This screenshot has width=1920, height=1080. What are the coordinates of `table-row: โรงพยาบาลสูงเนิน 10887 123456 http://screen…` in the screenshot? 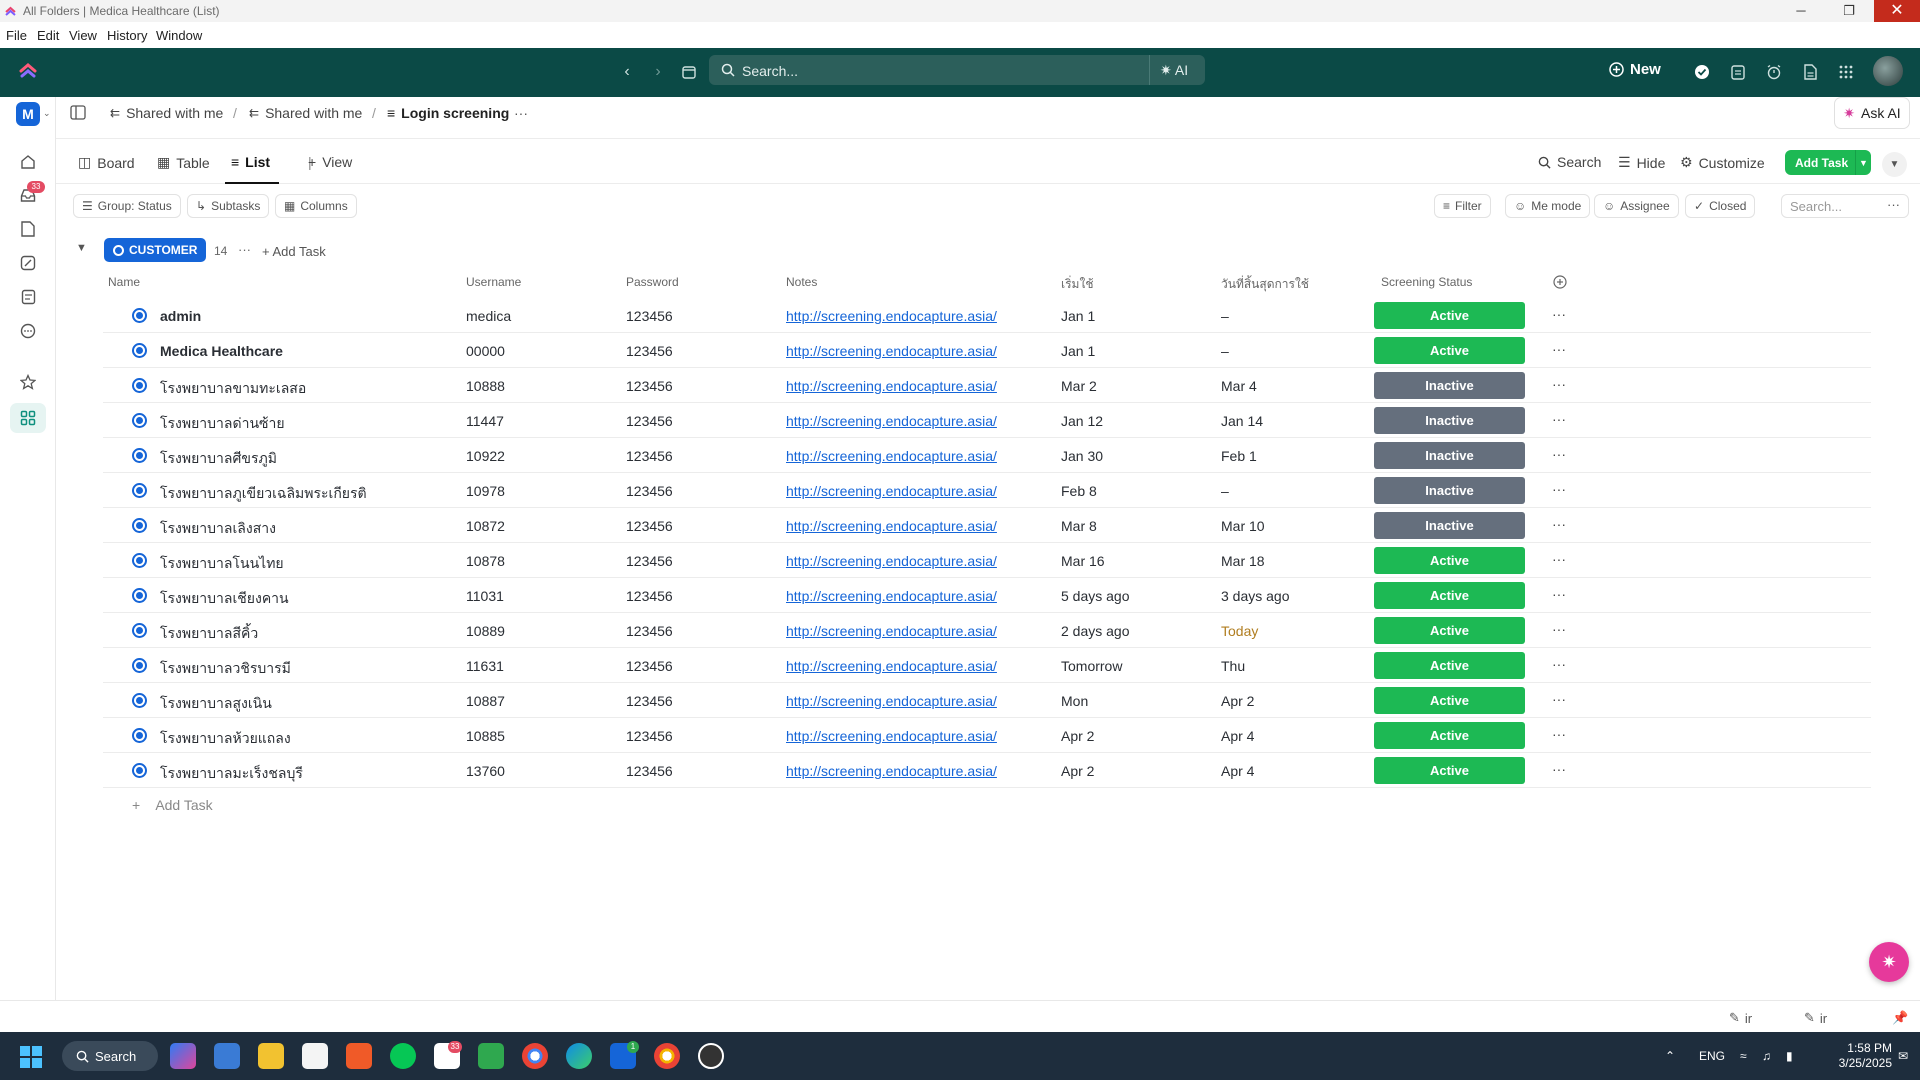 It's located at (960, 700).